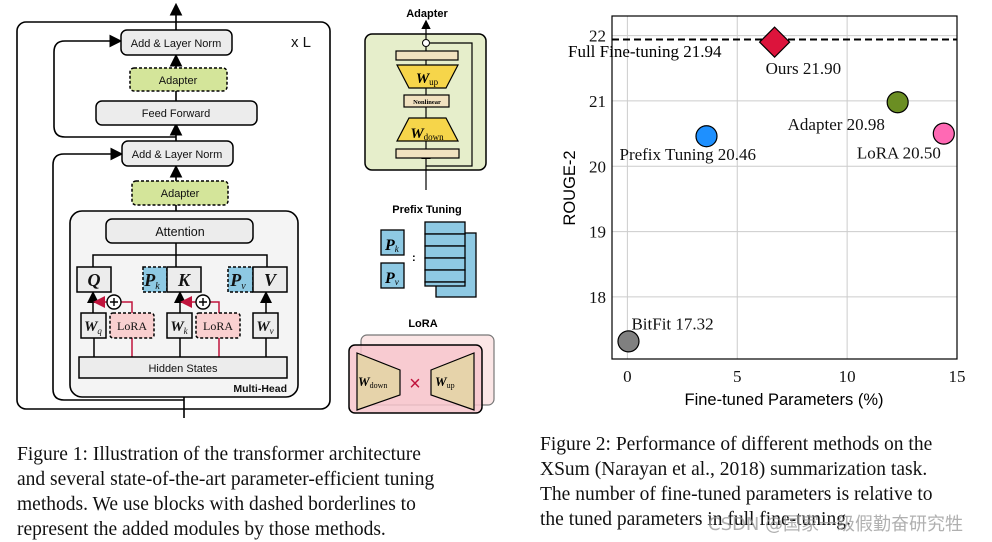  I want to click on y-axis-label: ROUGE-2, so click(570, 187).